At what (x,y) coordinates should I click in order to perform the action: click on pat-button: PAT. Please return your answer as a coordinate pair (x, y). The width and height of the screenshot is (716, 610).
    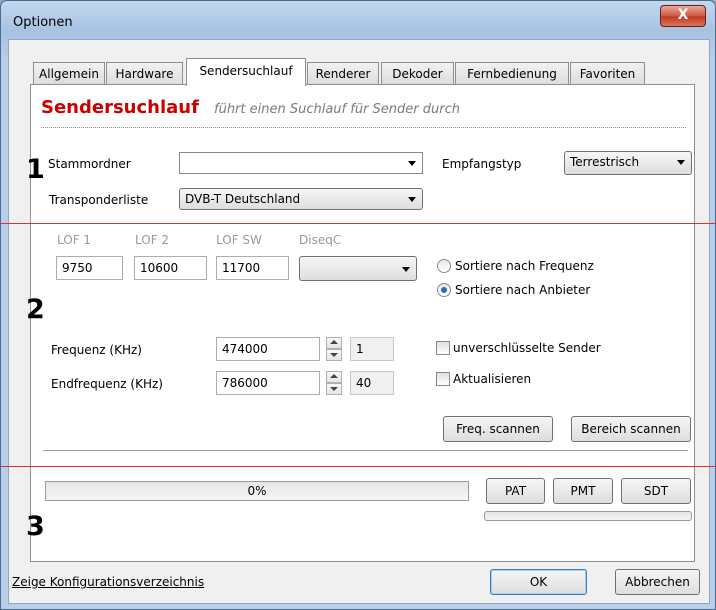
    Looking at the image, I should click on (515, 491).